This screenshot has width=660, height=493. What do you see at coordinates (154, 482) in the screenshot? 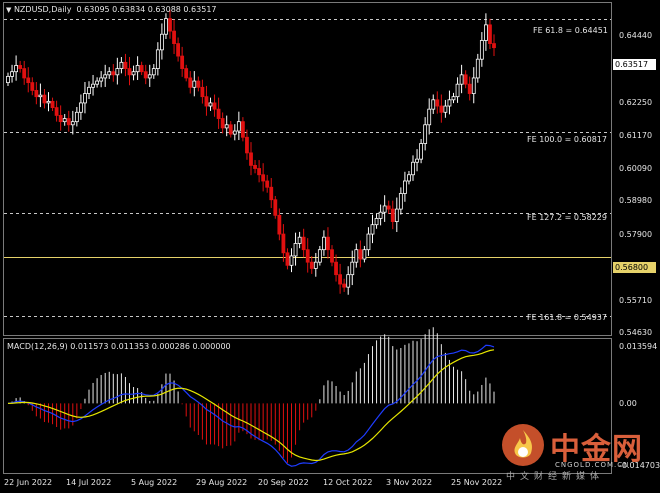
I see `date-tick: 5 Aug 2022` at bounding box center [154, 482].